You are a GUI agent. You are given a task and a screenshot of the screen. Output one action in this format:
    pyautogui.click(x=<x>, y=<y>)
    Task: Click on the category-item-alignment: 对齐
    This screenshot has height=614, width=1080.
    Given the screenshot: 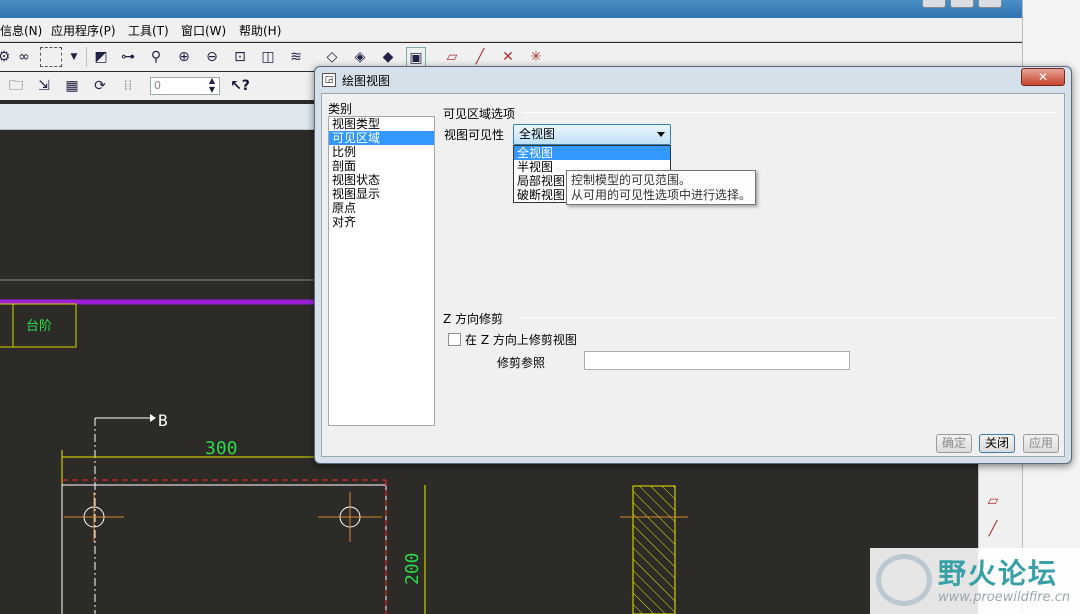 What is the action you would take?
    pyautogui.click(x=381, y=222)
    